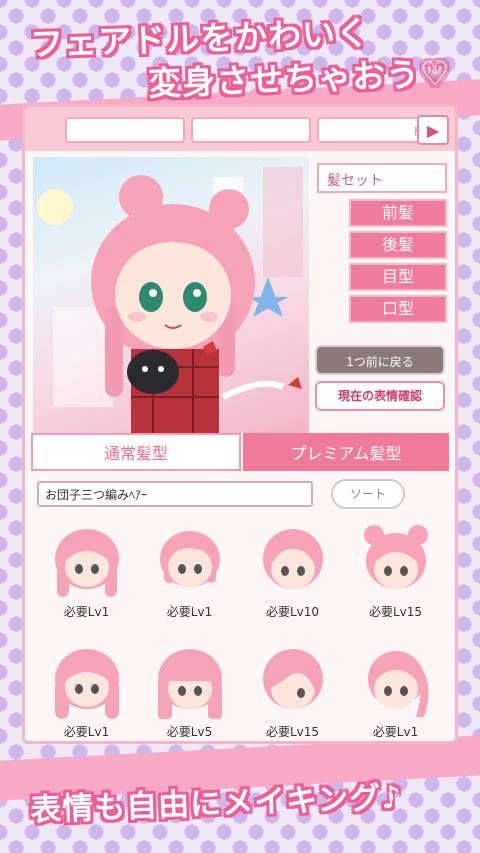 Image resolution: width=480 pixels, height=853 pixels. I want to click on undo-button: 1つ前に戻る, so click(380, 360).